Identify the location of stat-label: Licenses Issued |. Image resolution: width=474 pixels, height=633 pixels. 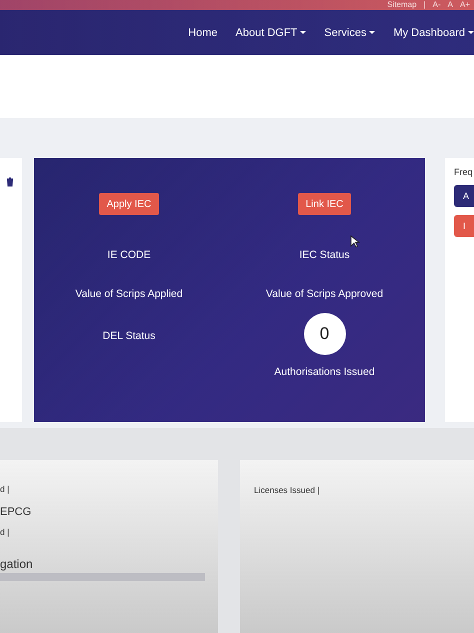
(287, 490).